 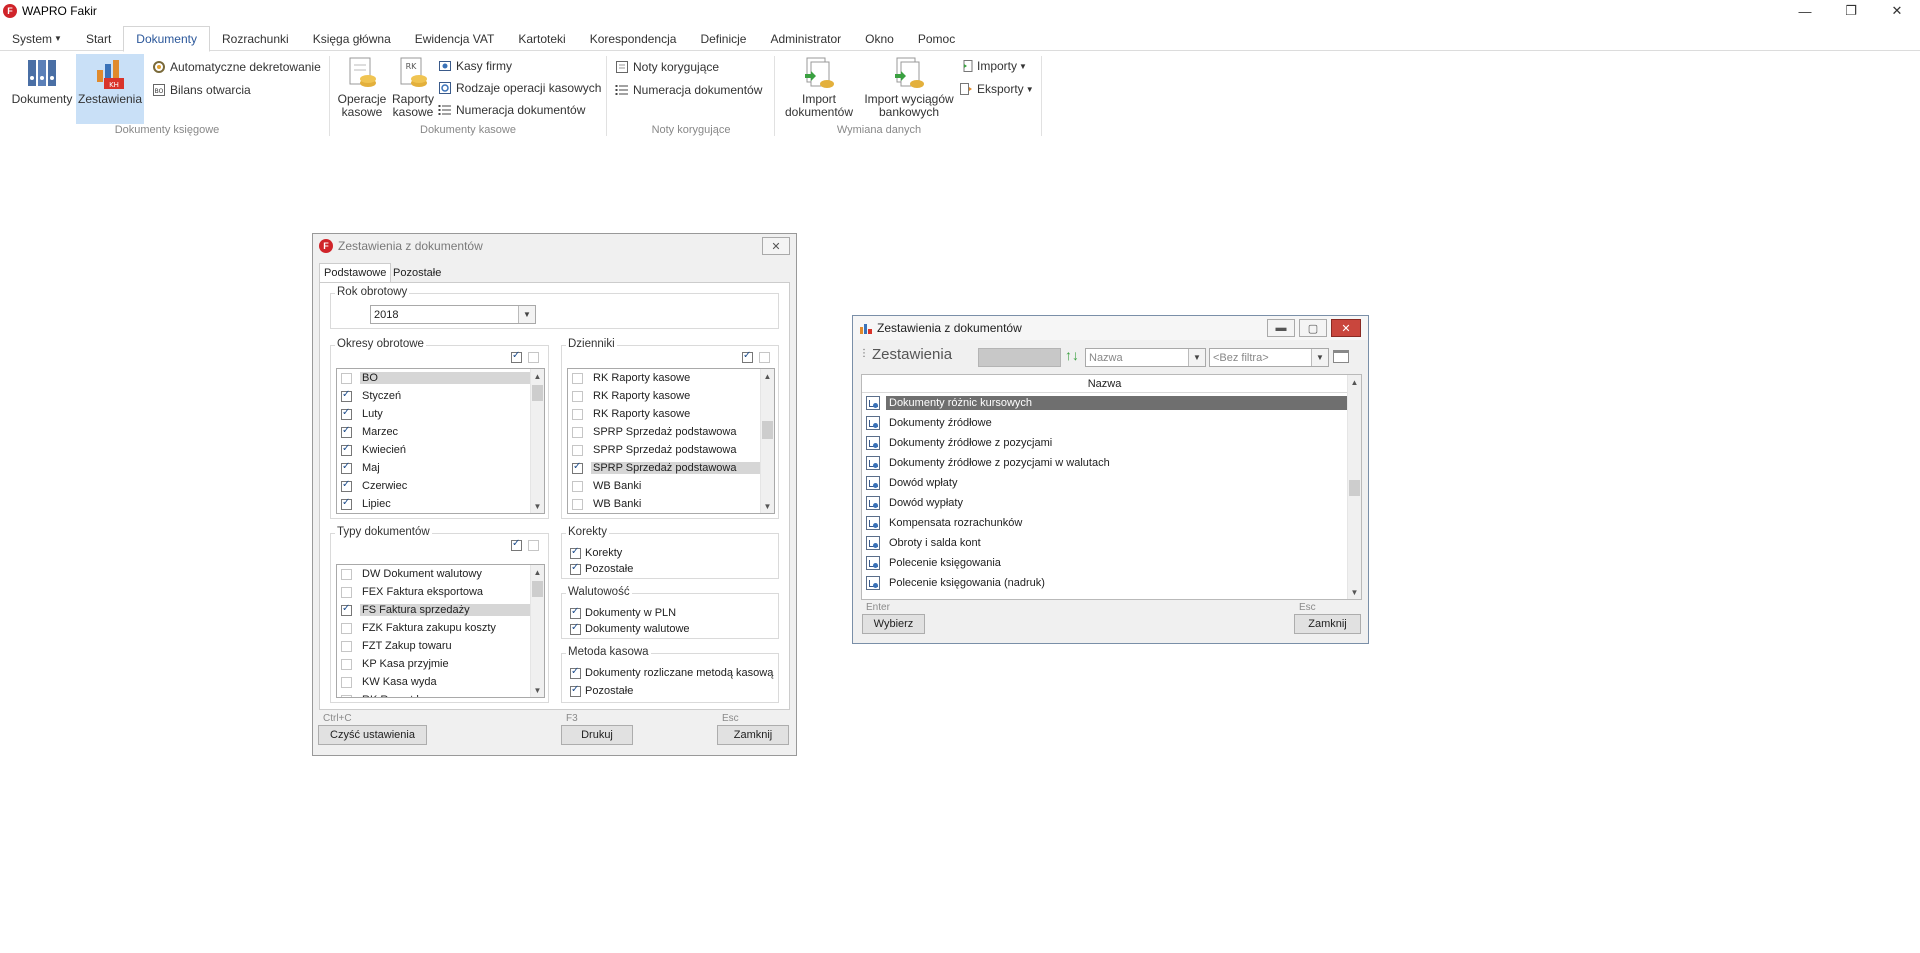 What do you see at coordinates (575, 690) in the screenshot?
I see `metoda-pozostale-checkbox` at bounding box center [575, 690].